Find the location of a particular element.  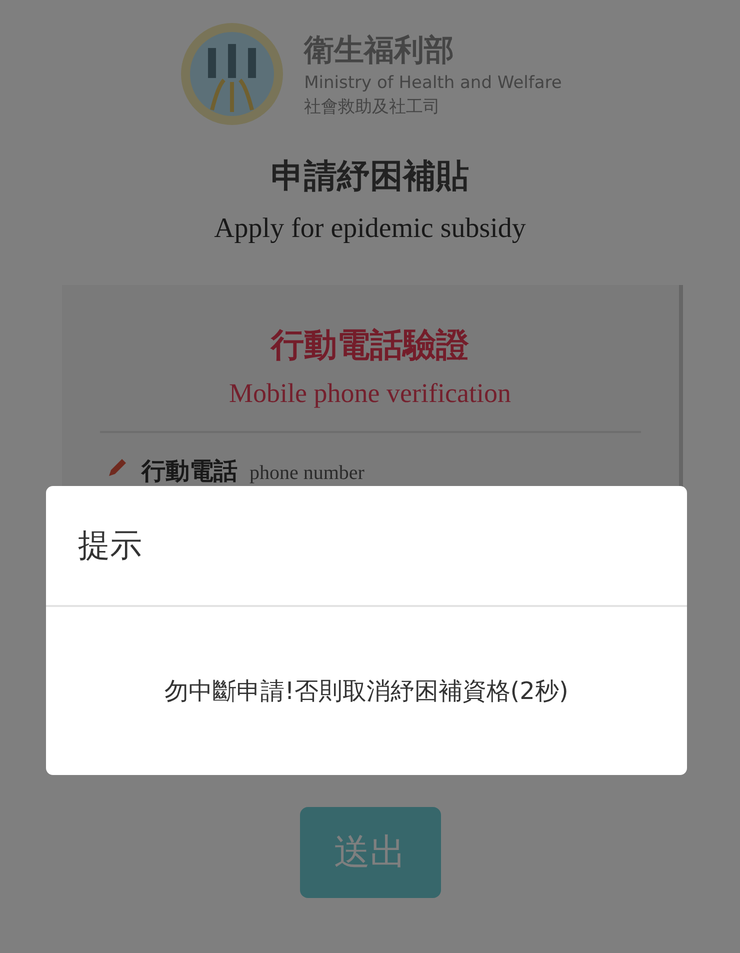

submit-button: 送出 is located at coordinates (370, 852).